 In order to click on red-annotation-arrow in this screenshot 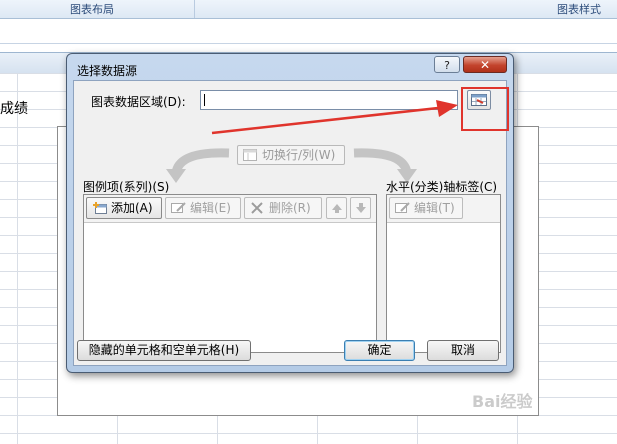, I will do `click(334, 117)`.